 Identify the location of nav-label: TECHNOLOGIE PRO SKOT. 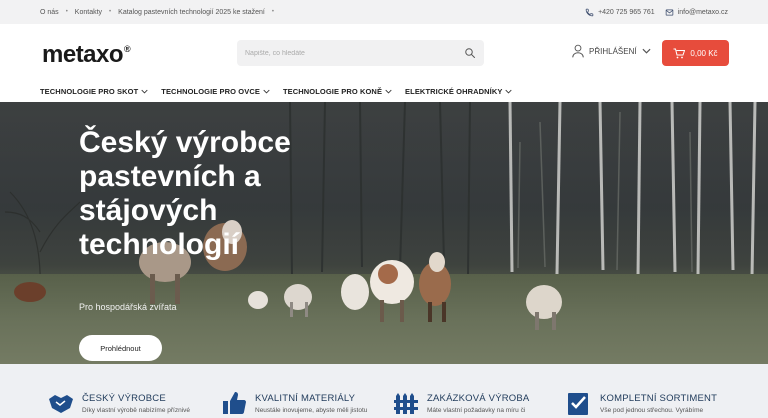
(89, 91).